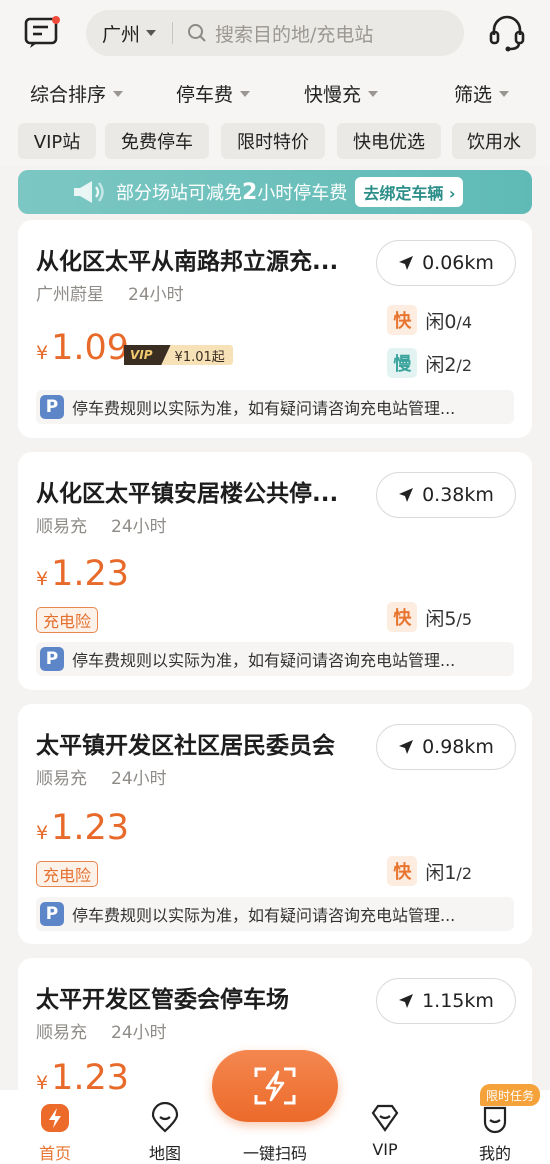  Describe the element at coordinates (441, 618) in the screenshot. I see `fast-idle-count: 闲5` at that location.